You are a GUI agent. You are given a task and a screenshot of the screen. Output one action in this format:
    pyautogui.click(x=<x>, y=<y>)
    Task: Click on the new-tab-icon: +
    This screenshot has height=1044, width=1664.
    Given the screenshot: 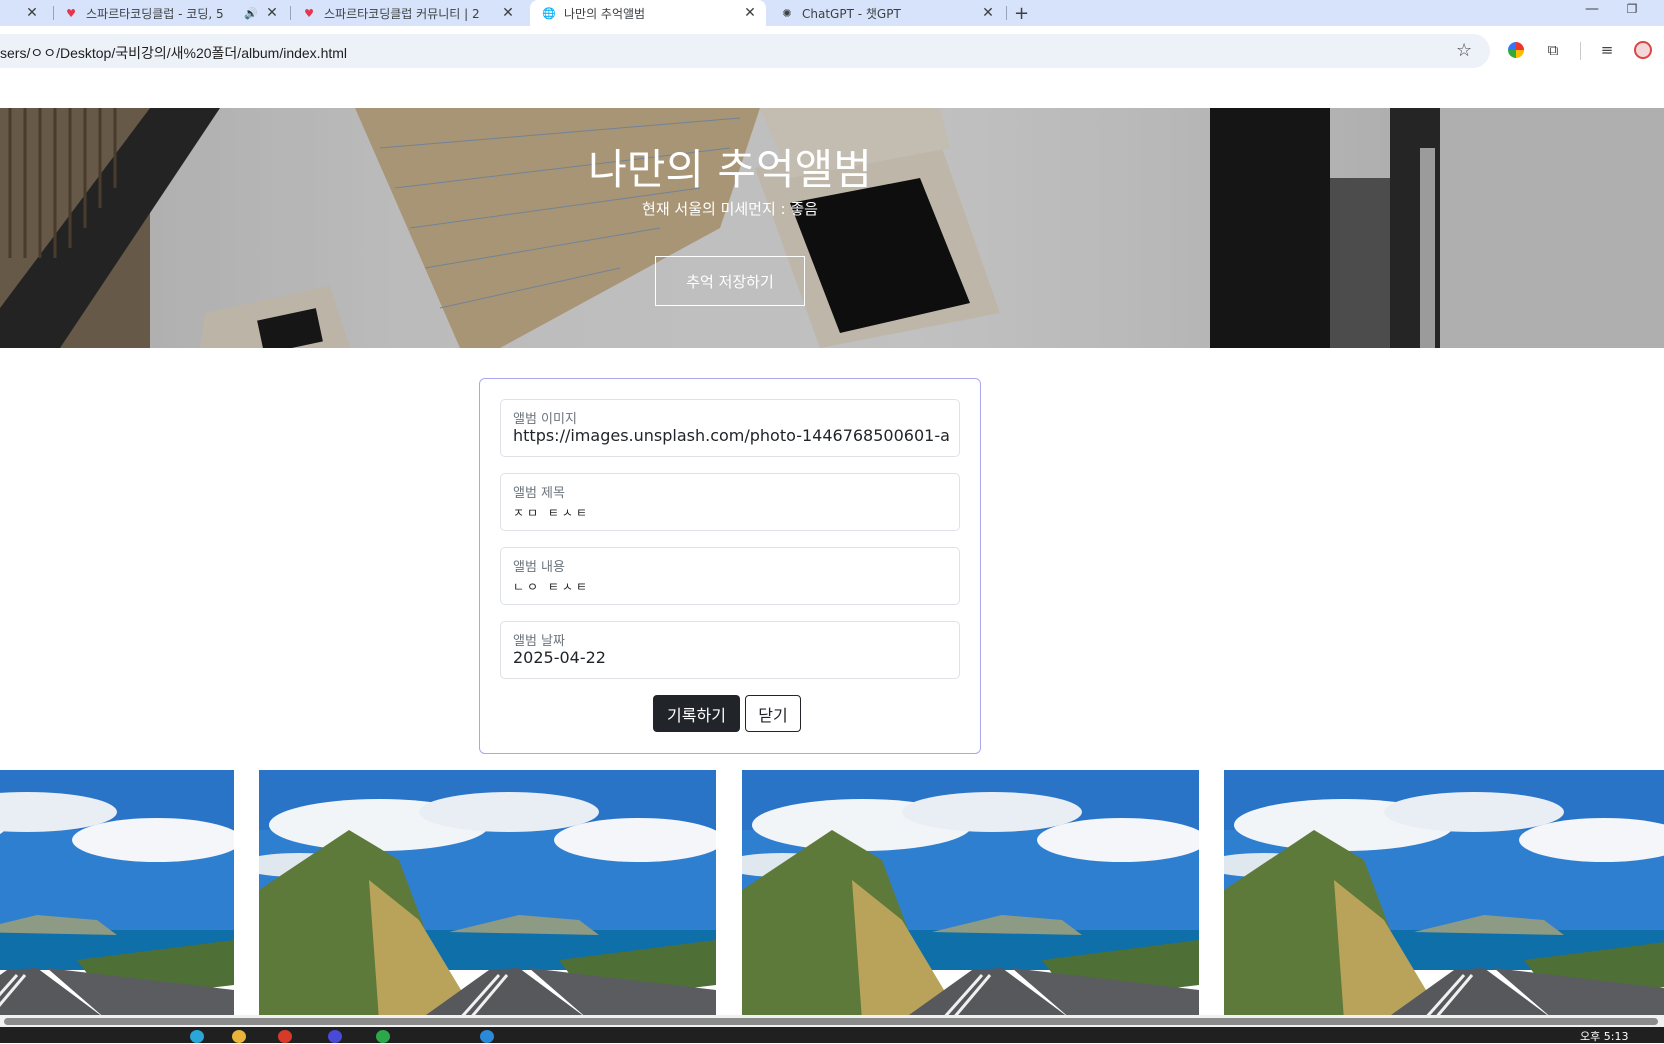 What is the action you would take?
    pyautogui.click(x=1024, y=13)
    